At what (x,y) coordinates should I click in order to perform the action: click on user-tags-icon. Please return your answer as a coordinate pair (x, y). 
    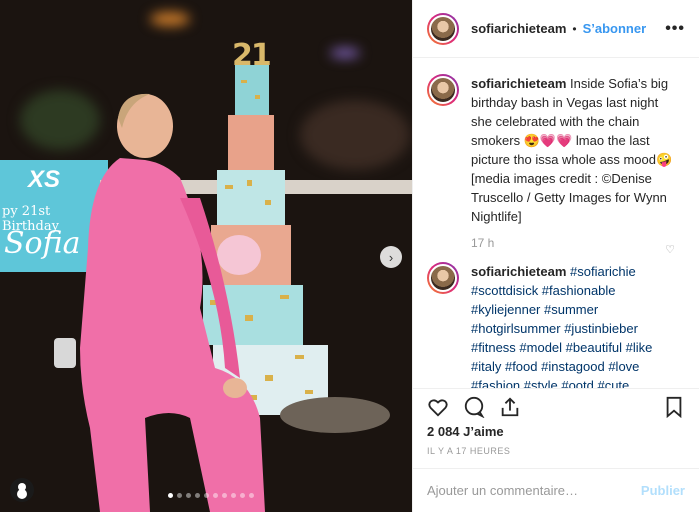
    Looking at the image, I should click on (22, 490).